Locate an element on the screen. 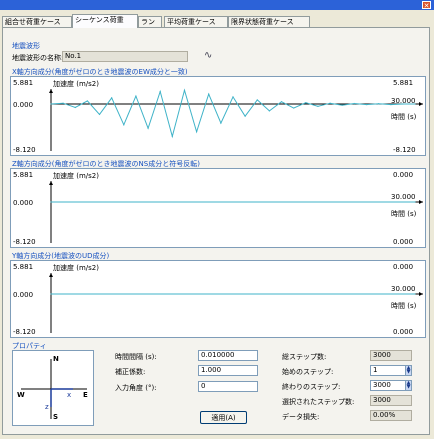 Image resolution: width=434 pixels, height=439 pixels. coef-label: 補正係数: is located at coordinates (130, 372).